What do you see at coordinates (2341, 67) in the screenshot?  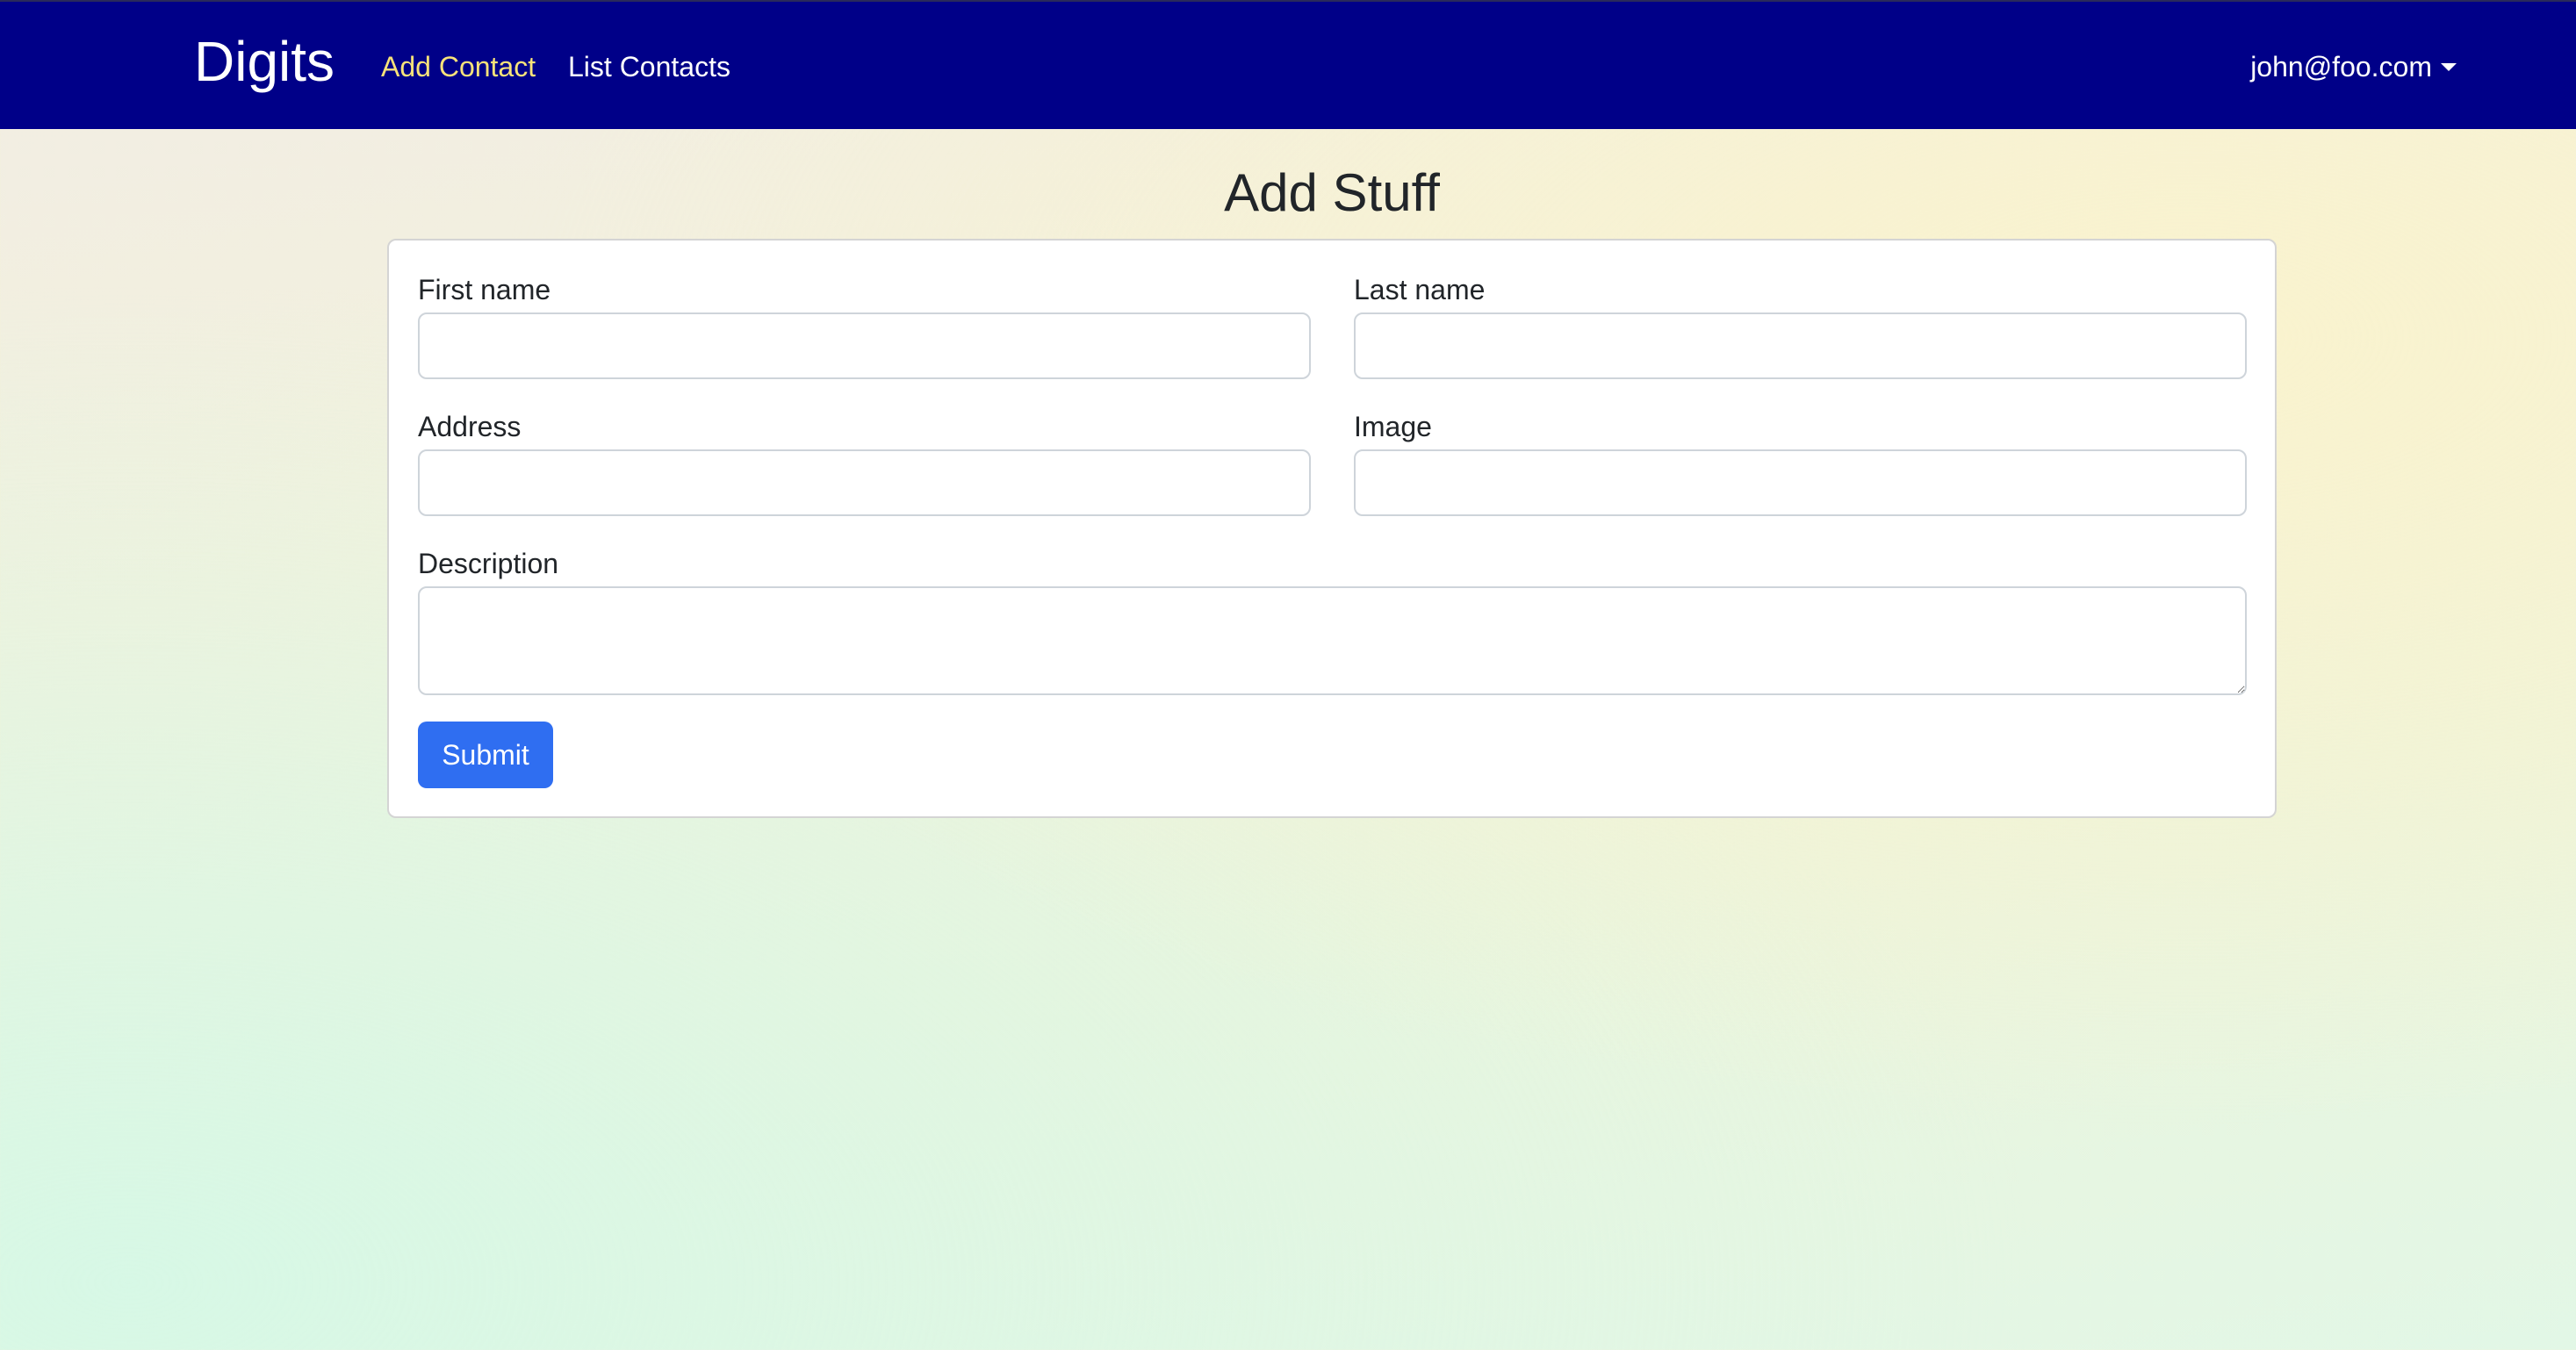 I see `user-email: john@foo.com` at bounding box center [2341, 67].